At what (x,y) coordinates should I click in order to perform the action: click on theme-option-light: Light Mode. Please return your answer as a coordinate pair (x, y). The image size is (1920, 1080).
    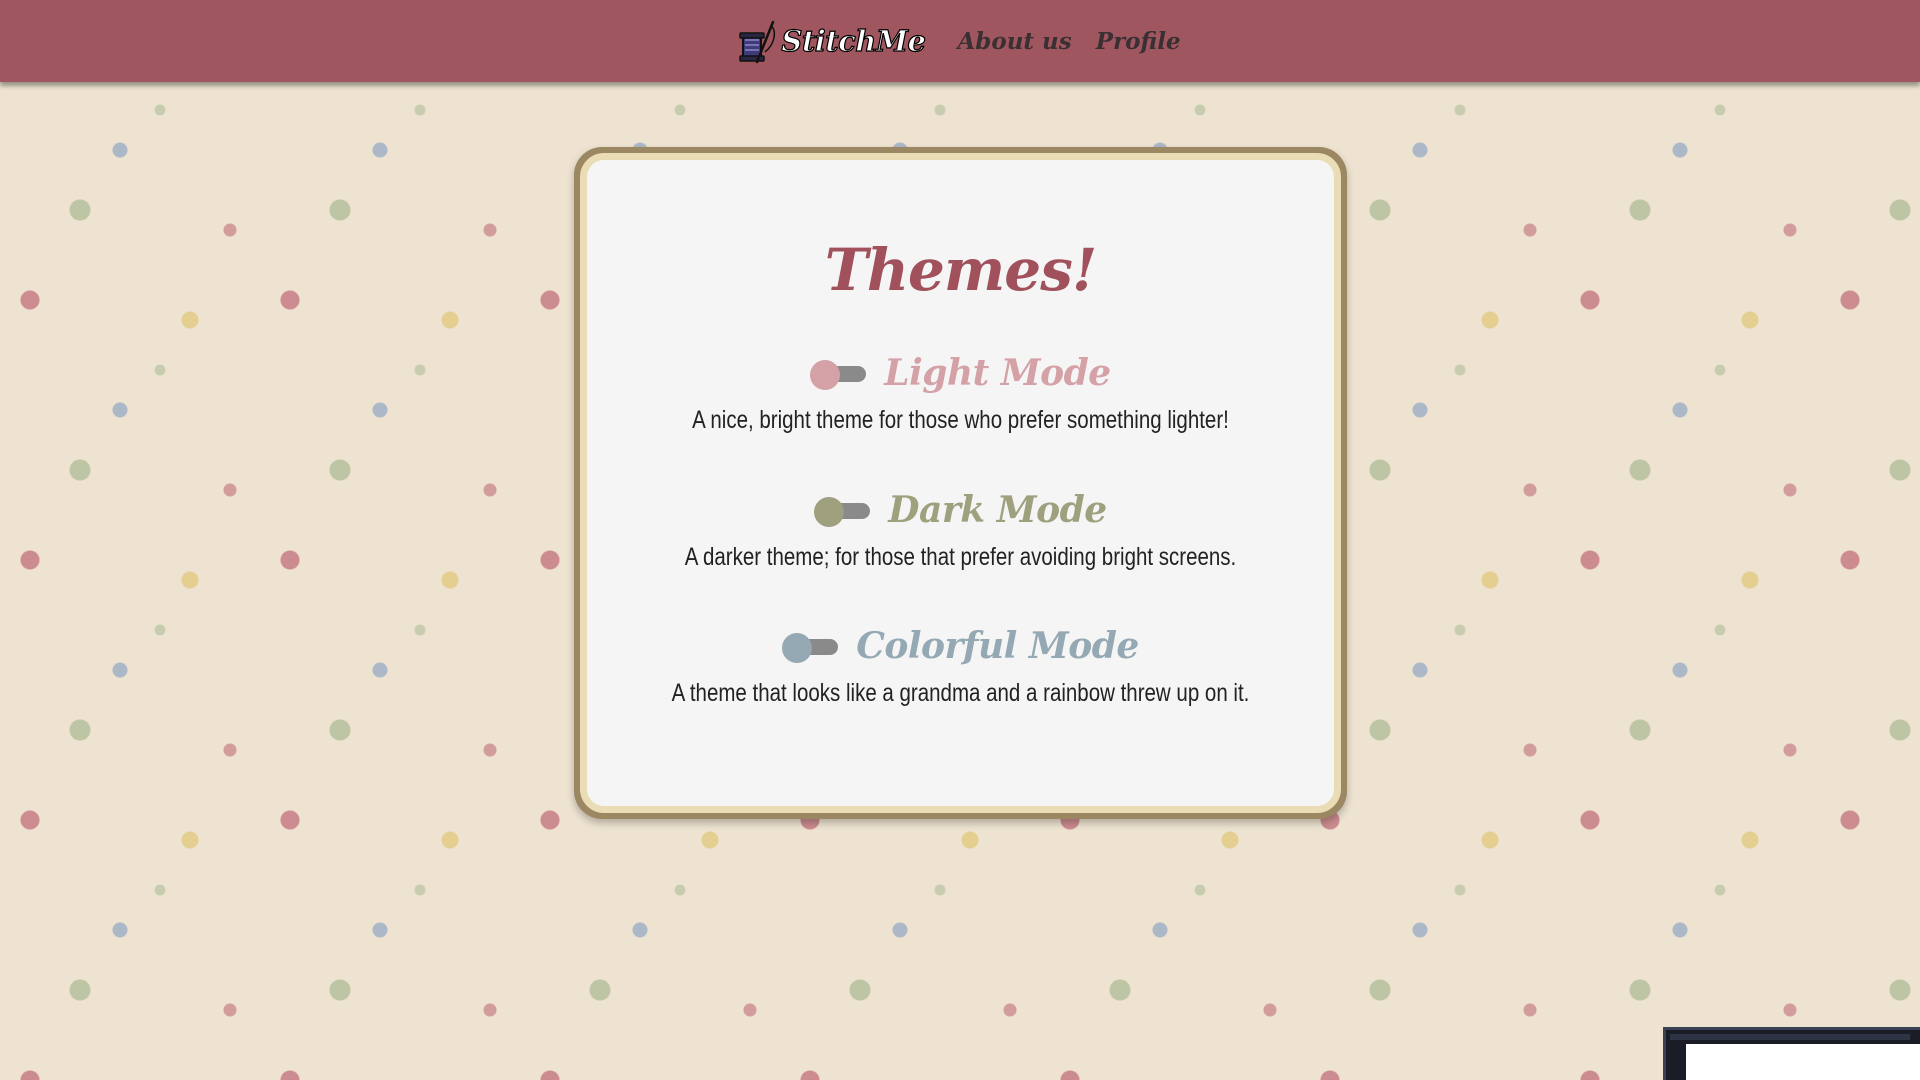
    Looking at the image, I should click on (960, 373).